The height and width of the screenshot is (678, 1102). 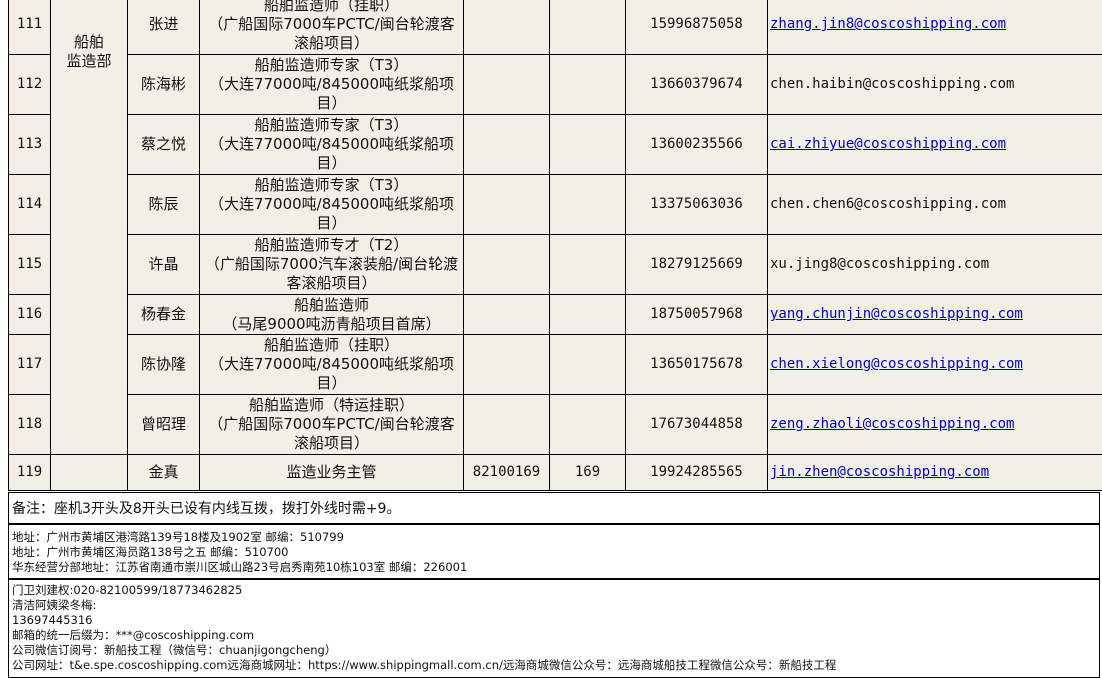 I want to click on mobile-phone: 15996875058, so click(x=696, y=27).